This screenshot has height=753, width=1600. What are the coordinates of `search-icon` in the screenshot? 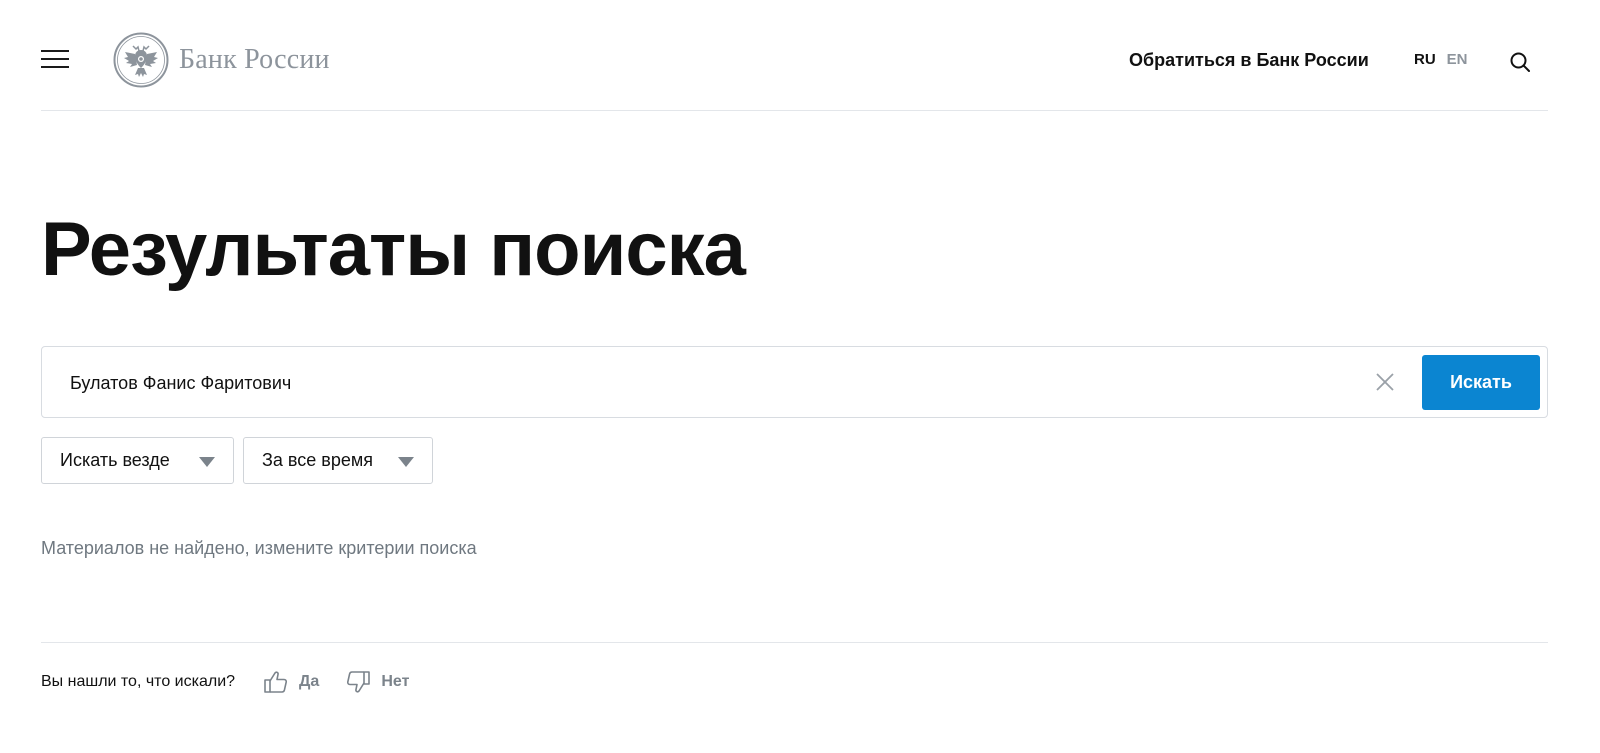 It's located at (1520, 62).